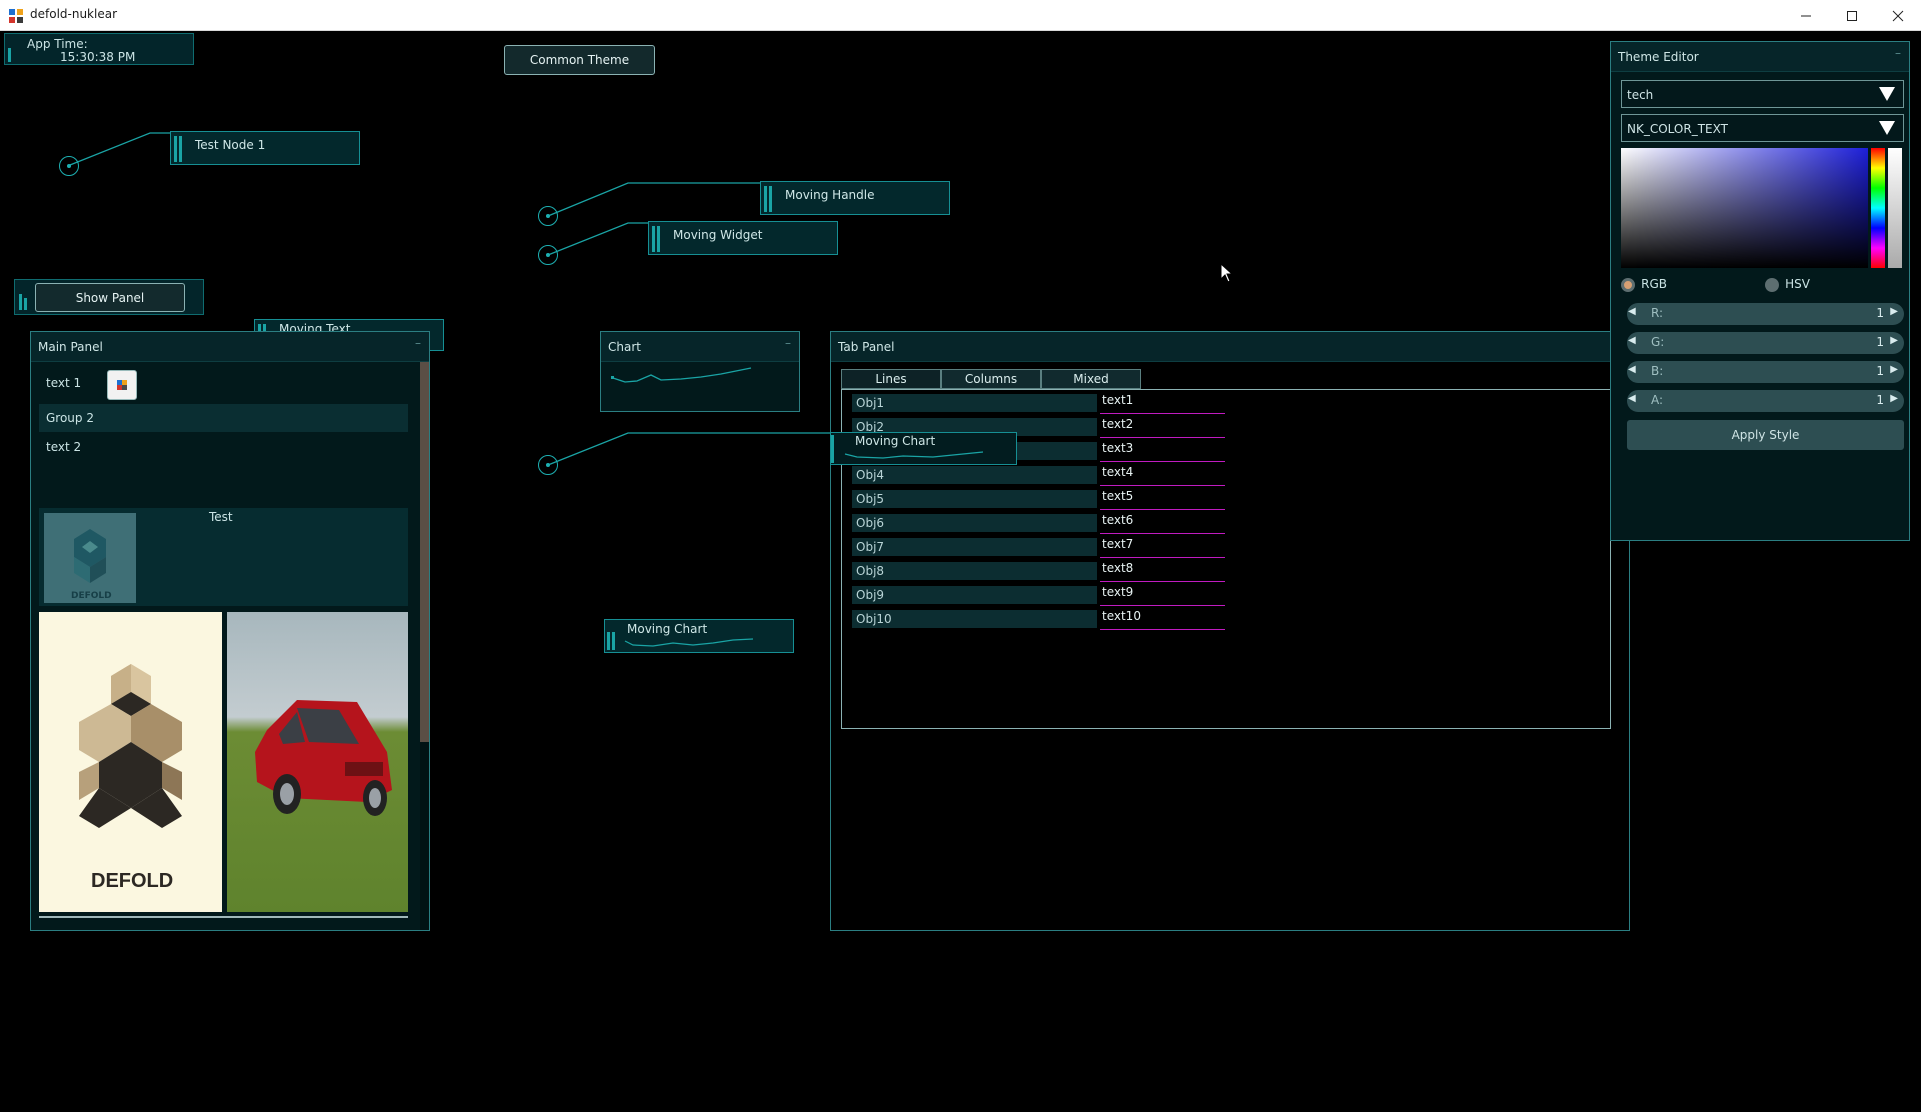  Describe the element at coordinates (1230, 347) in the screenshot. I see `tab-panel-header: Tab Panel –` at that location.